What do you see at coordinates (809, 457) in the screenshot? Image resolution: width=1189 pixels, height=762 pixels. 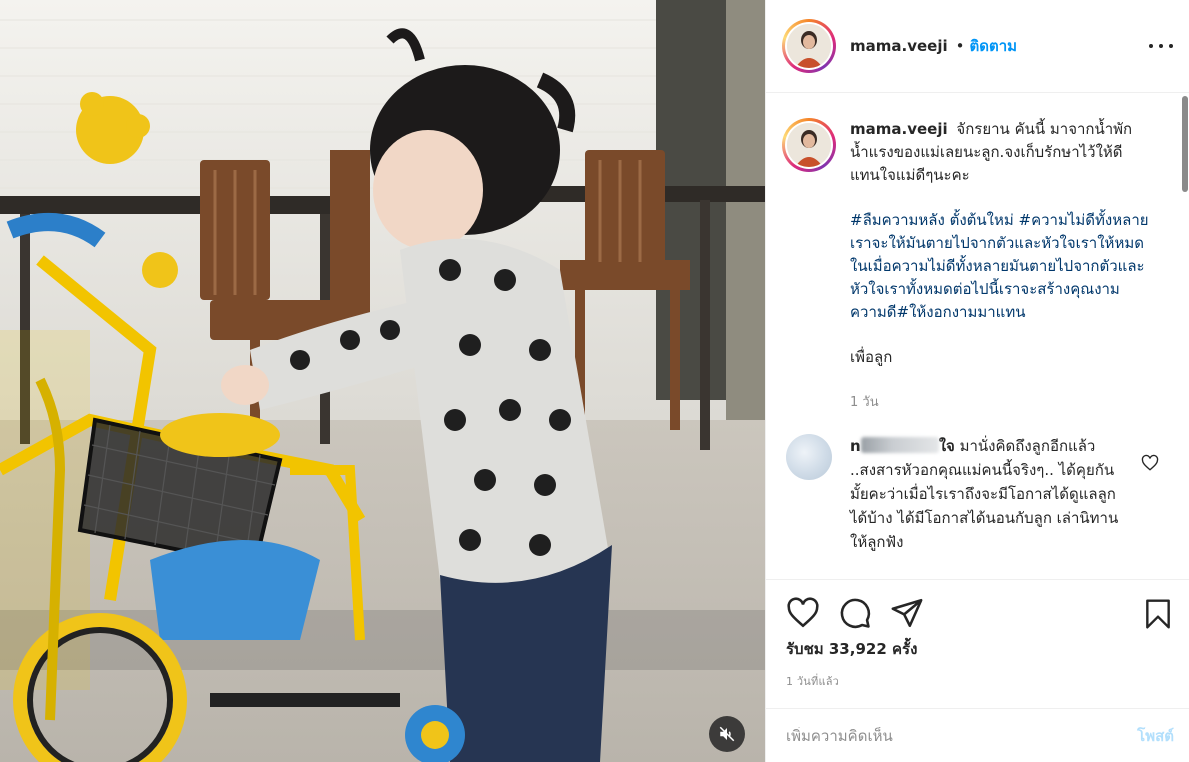 I see `commenter-avatar` at bounding box center [809, 457].